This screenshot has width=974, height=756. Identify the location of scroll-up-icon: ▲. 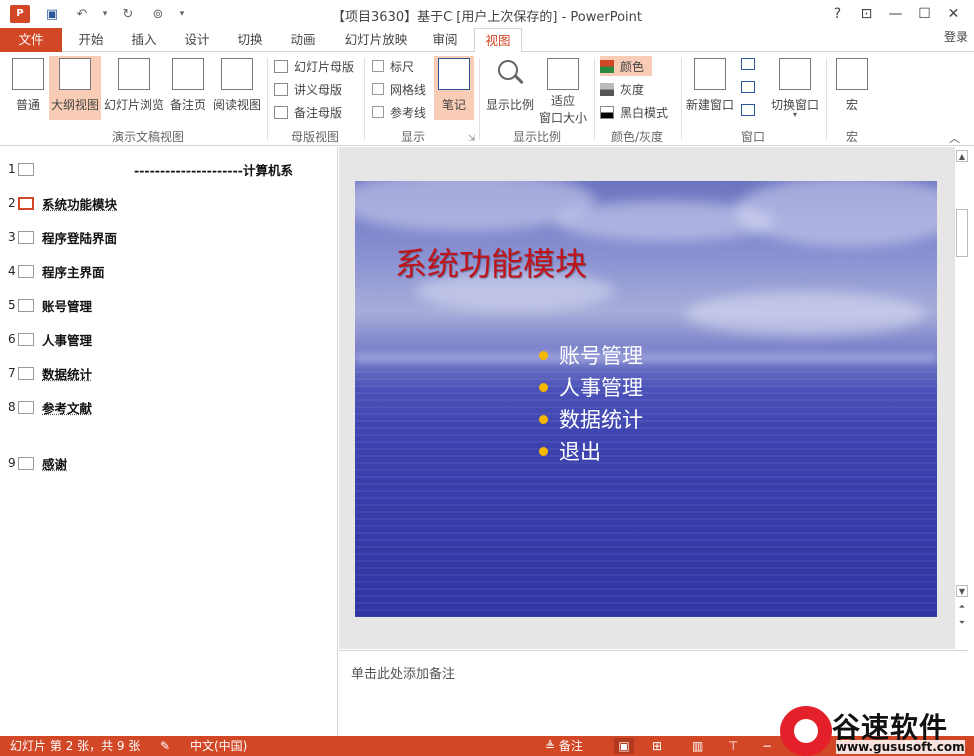
(962, 156).